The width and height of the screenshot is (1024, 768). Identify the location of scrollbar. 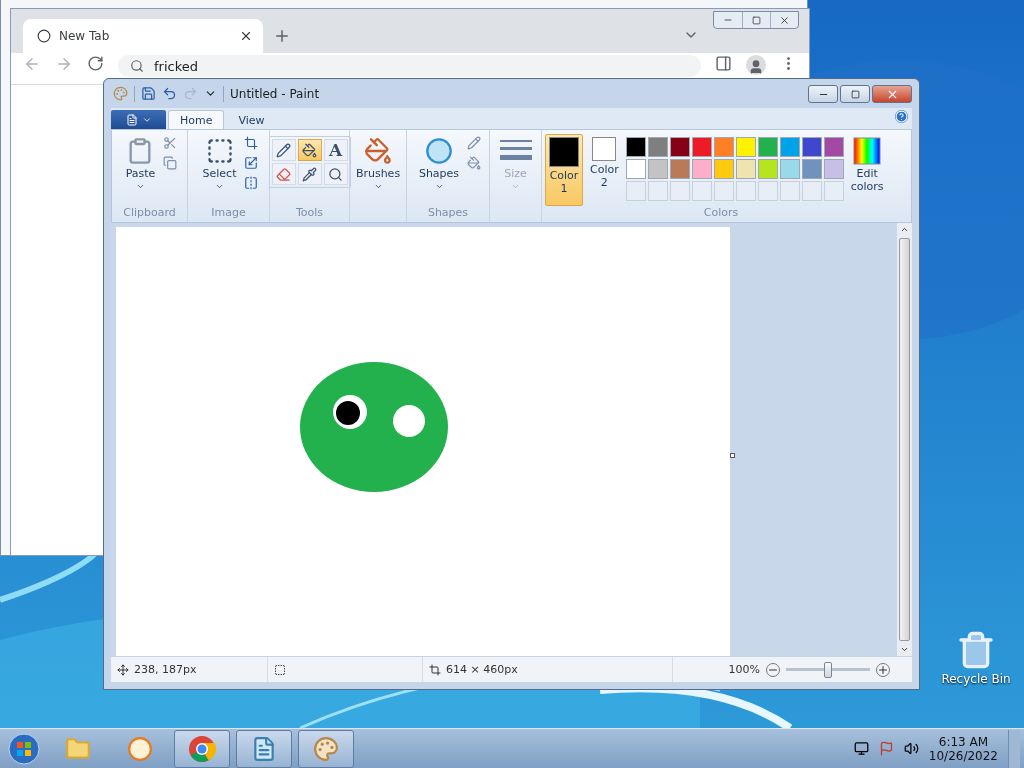
(904, 439).